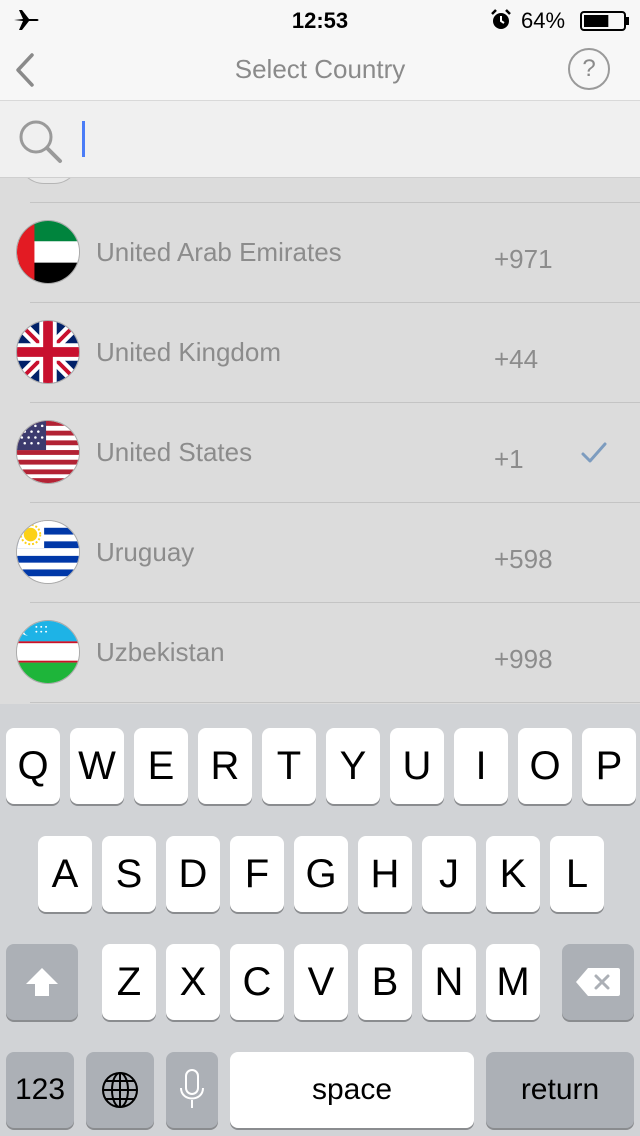 The height and width of the screenshot is (1136, 640). What do you see at coordinates (594, 452) in the screenshot?
I see `checkmark-icon` at bounding box center [594, 452].